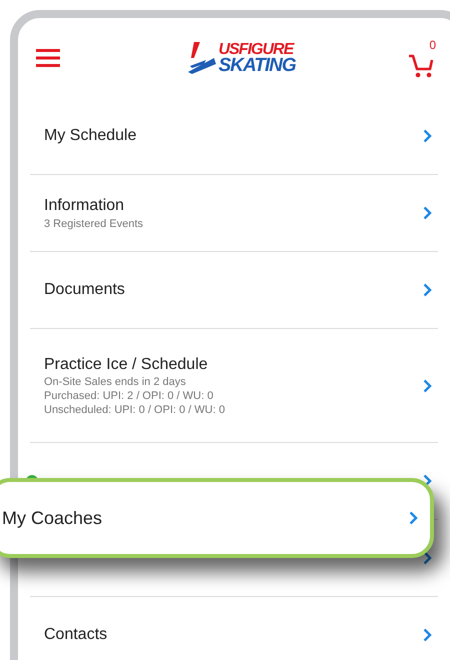 The width and height of the screenshot is (450, 660). I want to click on logo-text: USFIGURE, so click(256, 50).